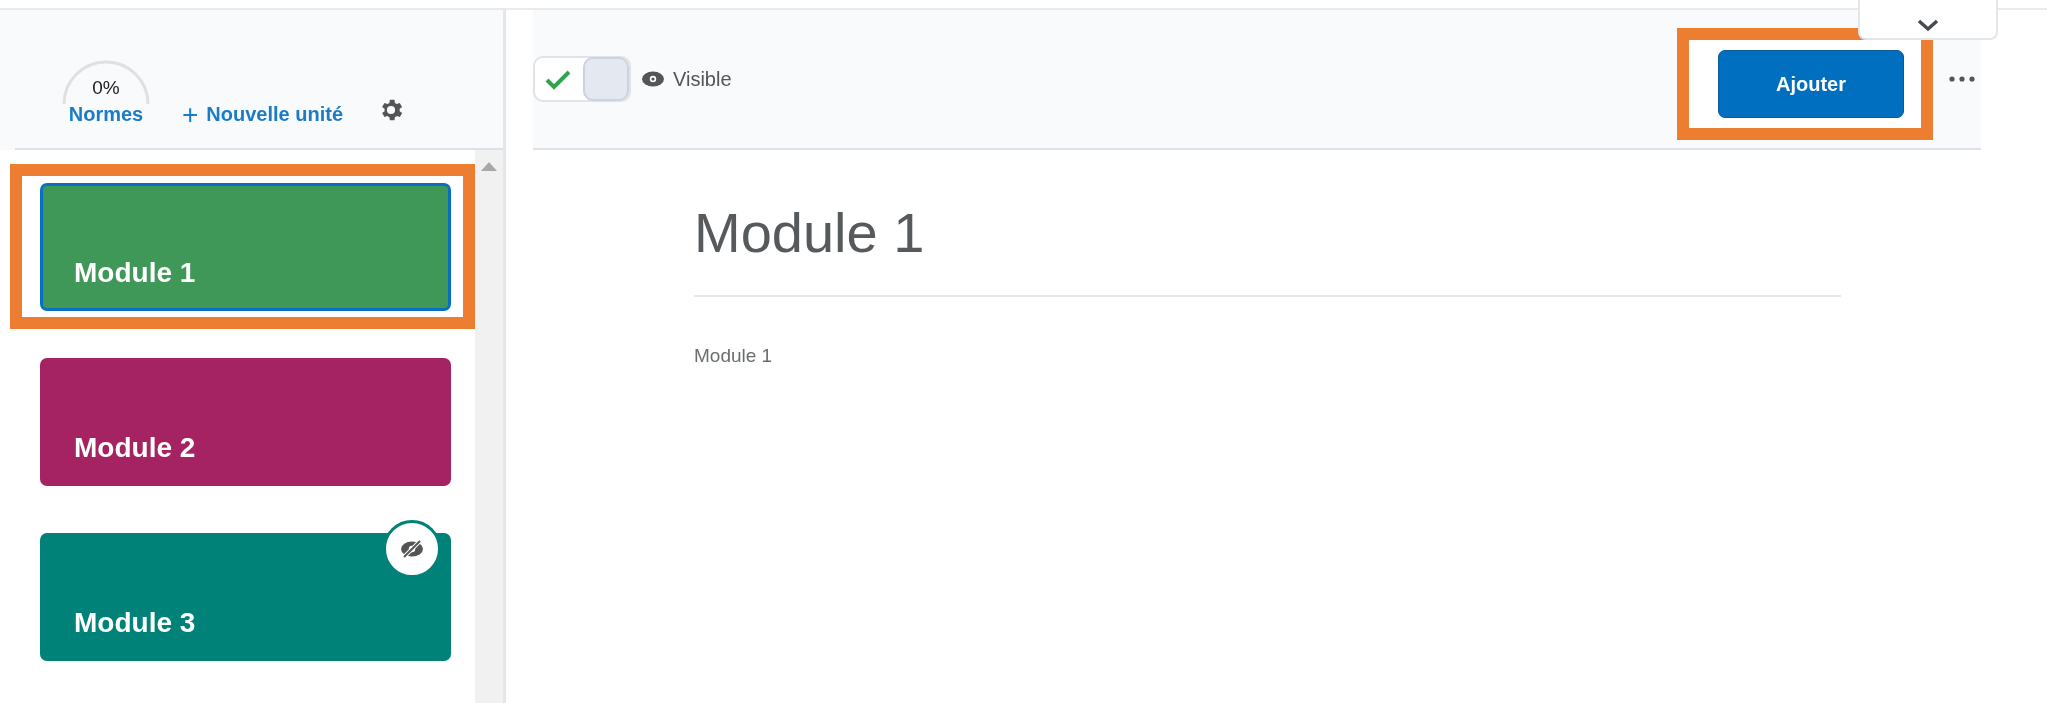 The height and width of the screenshot is (703, 2047). Describe the element at coordinates (245, 597) in the screenshot. I see `module-card: Module 3` at that location.